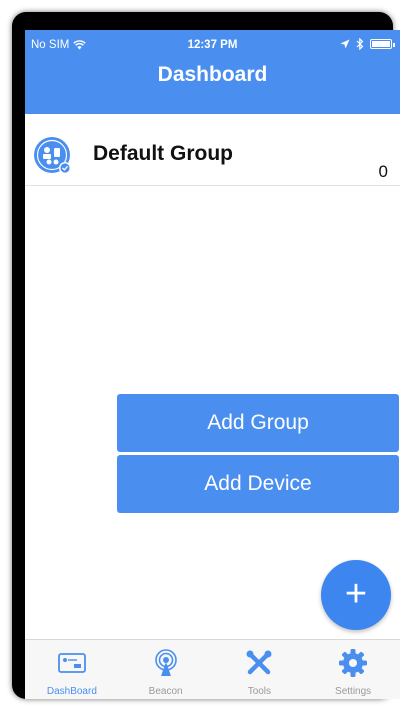  What do you see at coordinates (71, 663) in the screenshot?
I see `dashboard-icon` at bounding box center [71, 663].